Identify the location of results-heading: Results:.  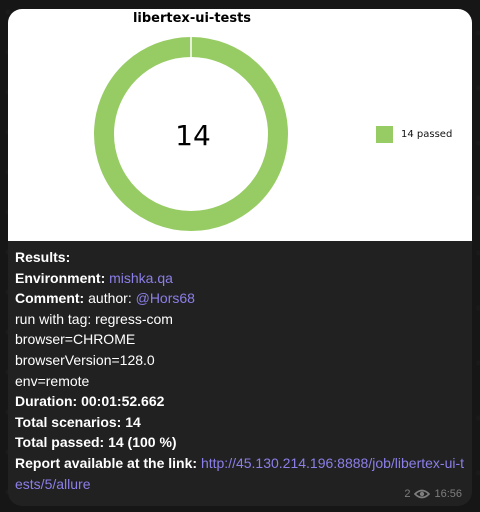
(43, 257).